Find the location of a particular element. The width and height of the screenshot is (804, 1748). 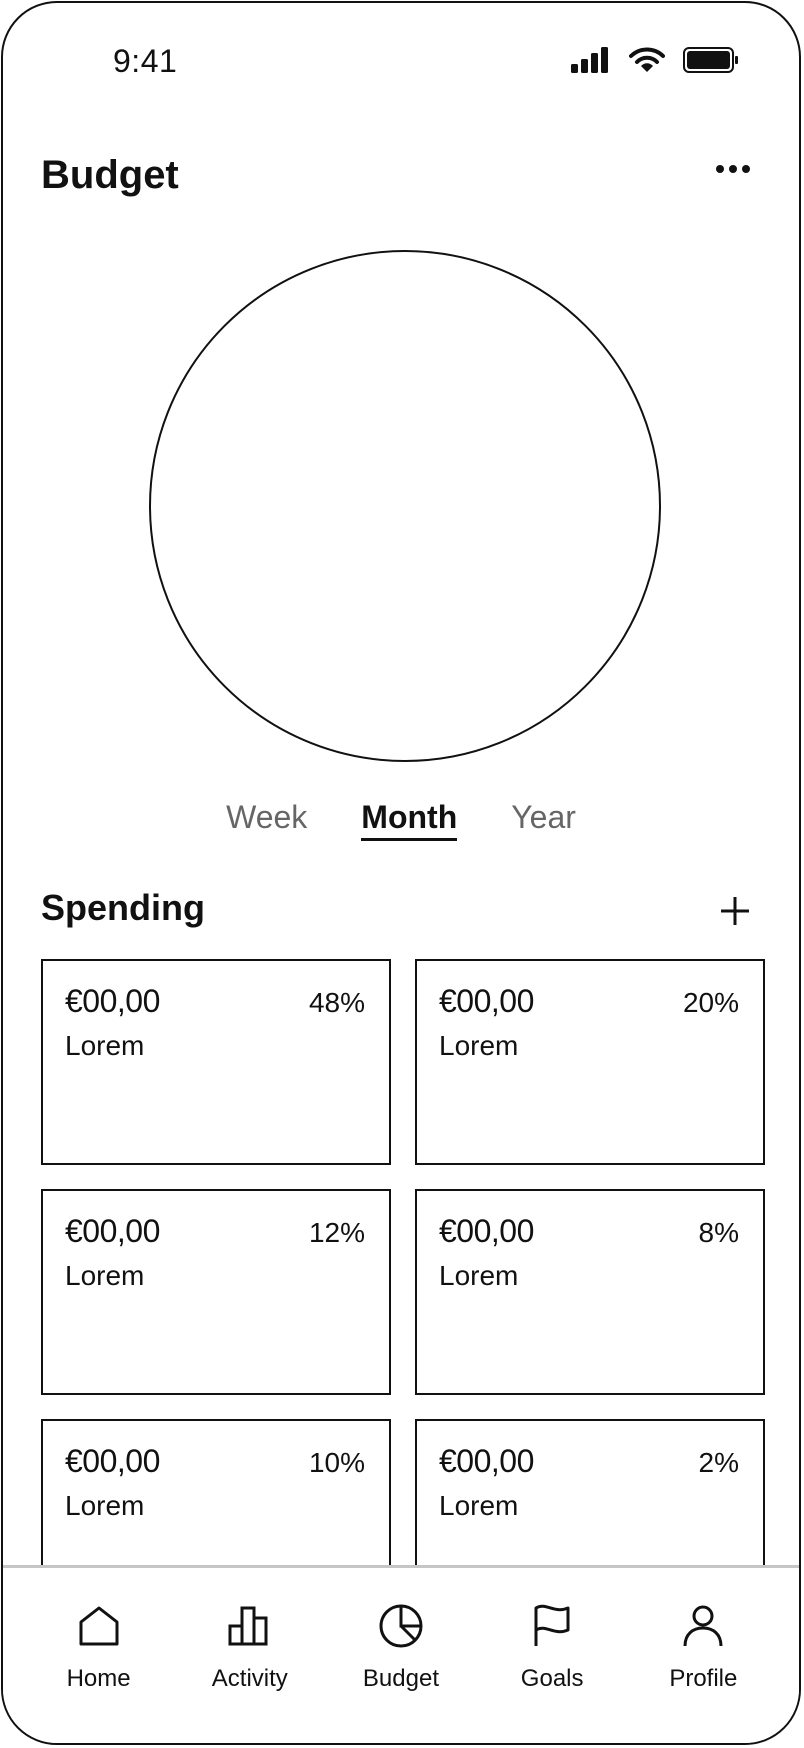

bottom-tab-bar: Home Activity Budget Goals Profile is located at coordinates (401, 1654).